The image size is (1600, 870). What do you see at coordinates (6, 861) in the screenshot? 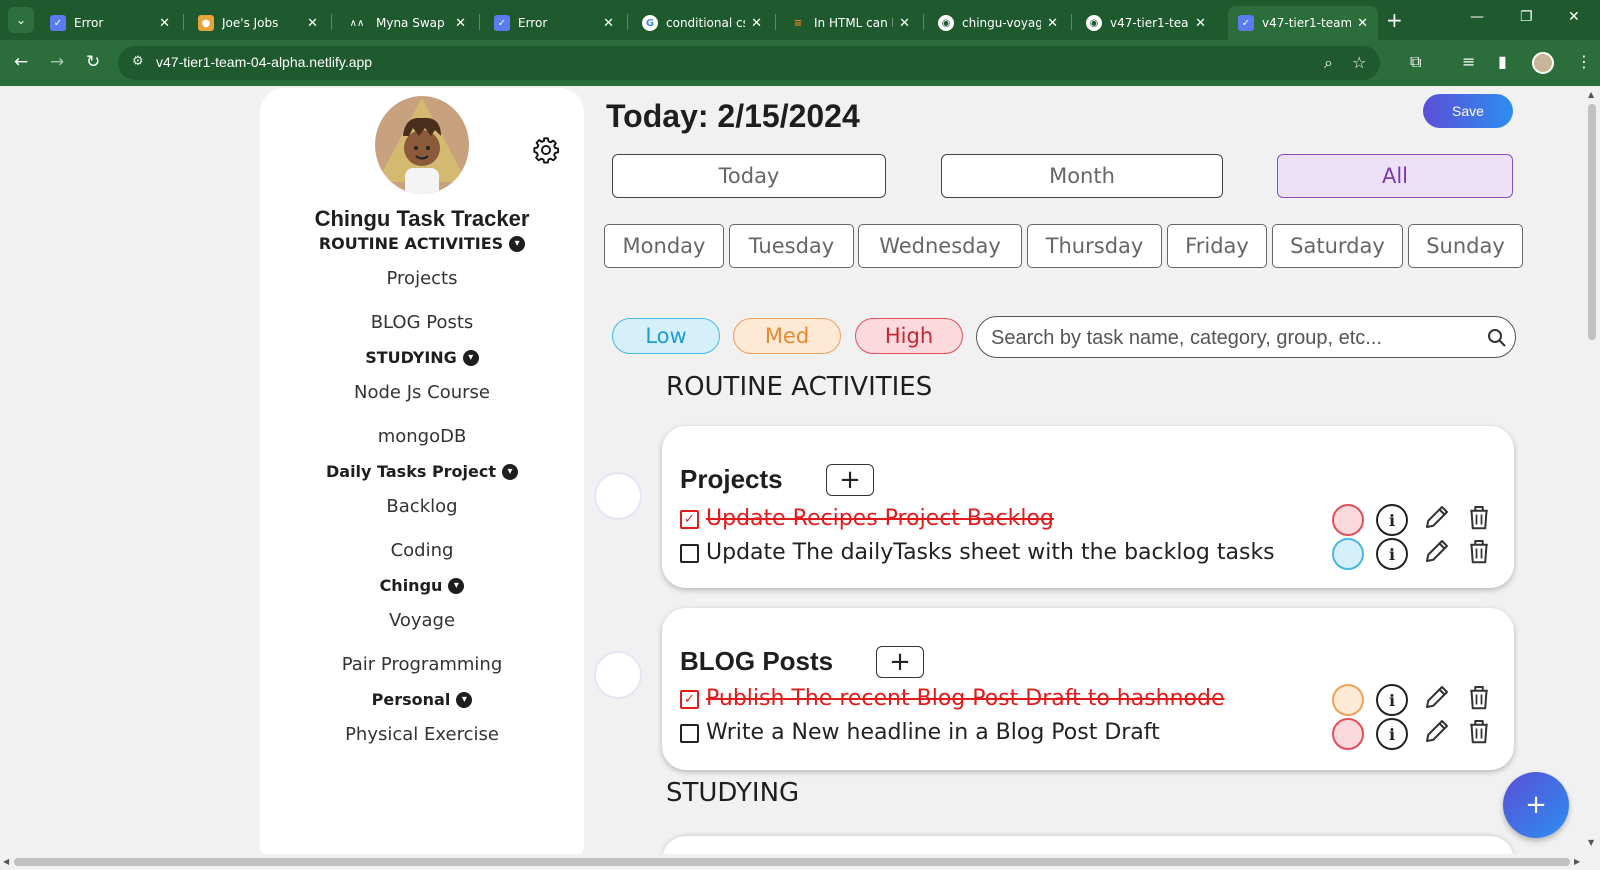
I see `scroll-left-icon: ◀` at bounding box center [6, 861].